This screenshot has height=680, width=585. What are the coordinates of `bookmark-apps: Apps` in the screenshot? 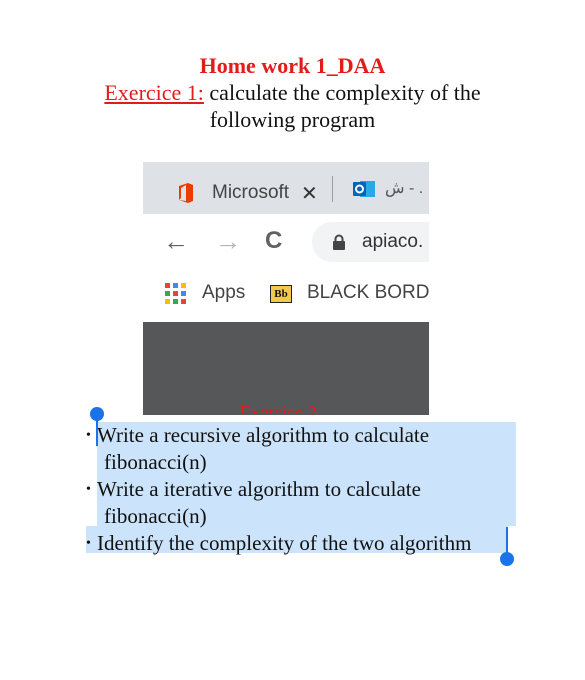 It's located at (224, 292).